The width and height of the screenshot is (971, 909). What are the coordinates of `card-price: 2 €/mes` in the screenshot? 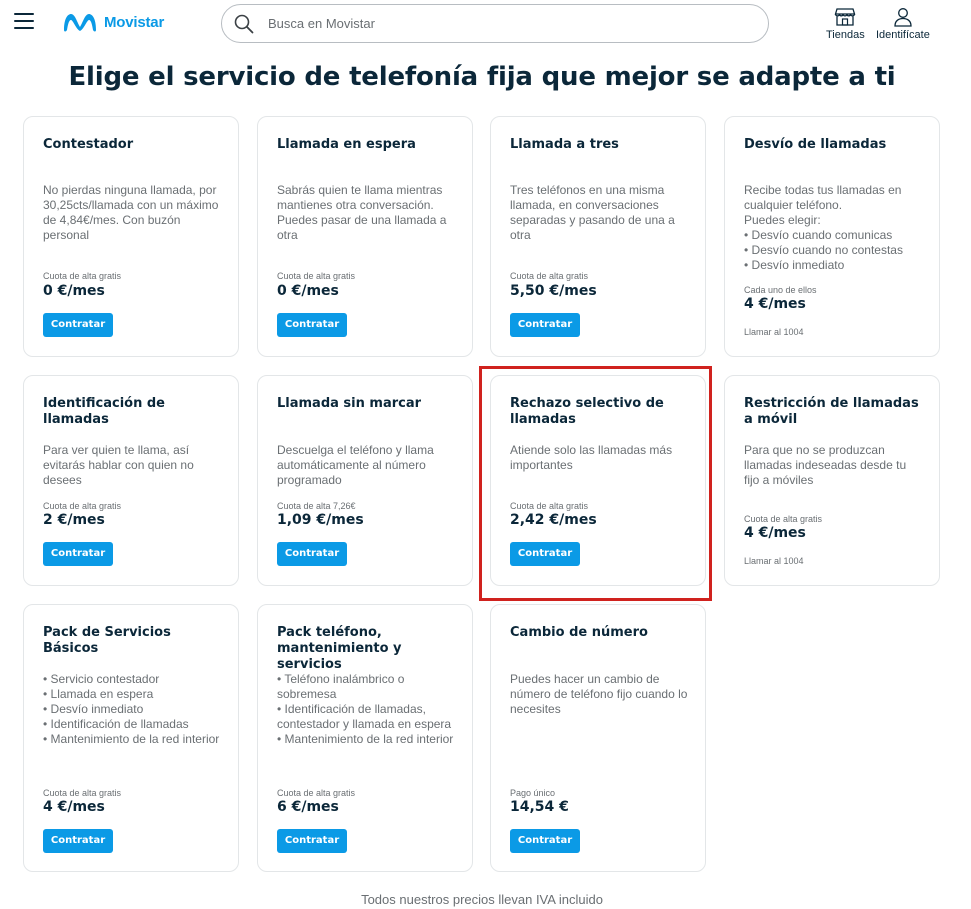 It's located at (74, 520).